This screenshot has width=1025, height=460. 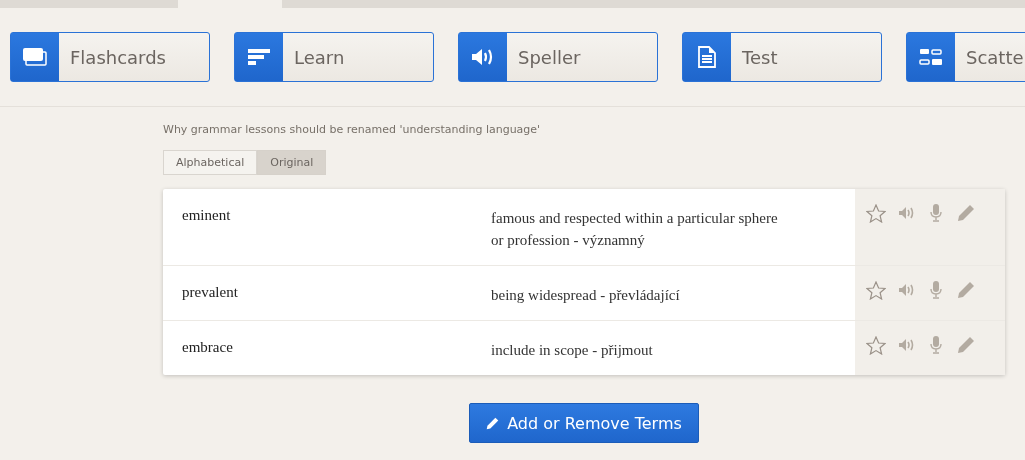 I want to click on sort-tab: Alphabetical, so click(x=210, y=162).